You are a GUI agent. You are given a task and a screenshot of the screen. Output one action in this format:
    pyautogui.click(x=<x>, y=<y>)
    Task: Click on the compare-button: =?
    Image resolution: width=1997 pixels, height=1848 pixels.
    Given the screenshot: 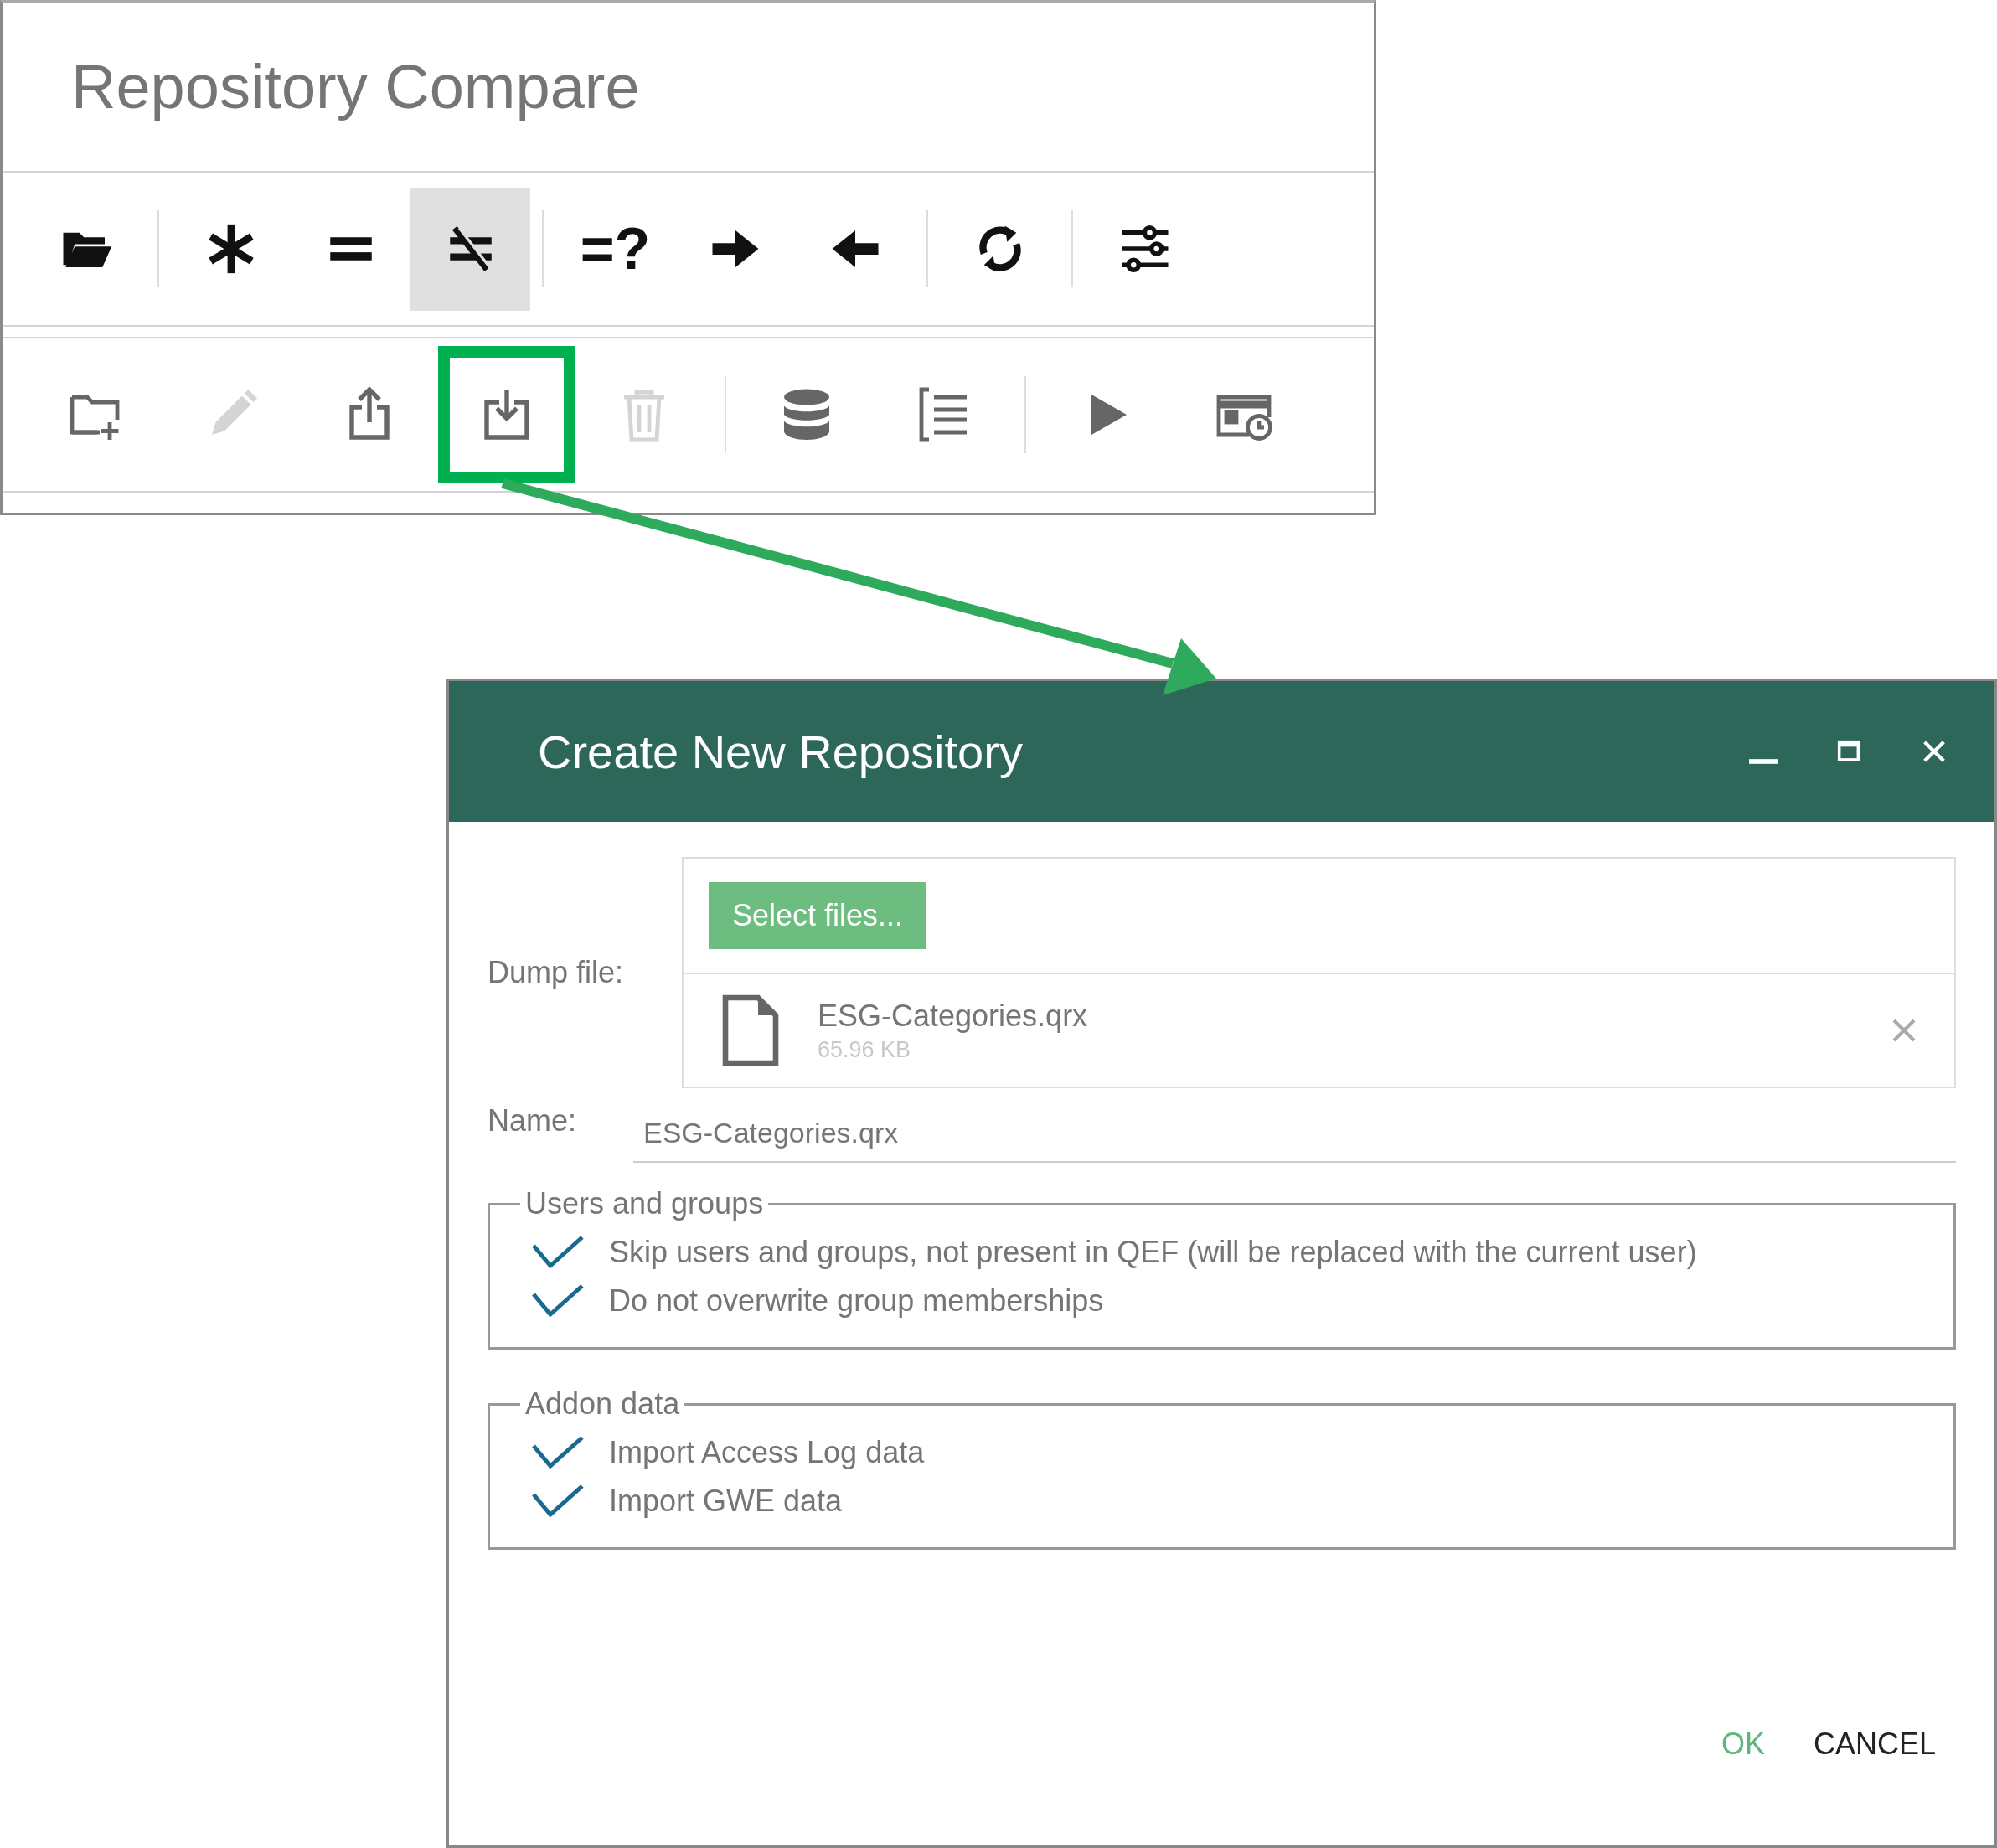 What is the action you would take?
    pyautogui.click(x=615, y=249)
    